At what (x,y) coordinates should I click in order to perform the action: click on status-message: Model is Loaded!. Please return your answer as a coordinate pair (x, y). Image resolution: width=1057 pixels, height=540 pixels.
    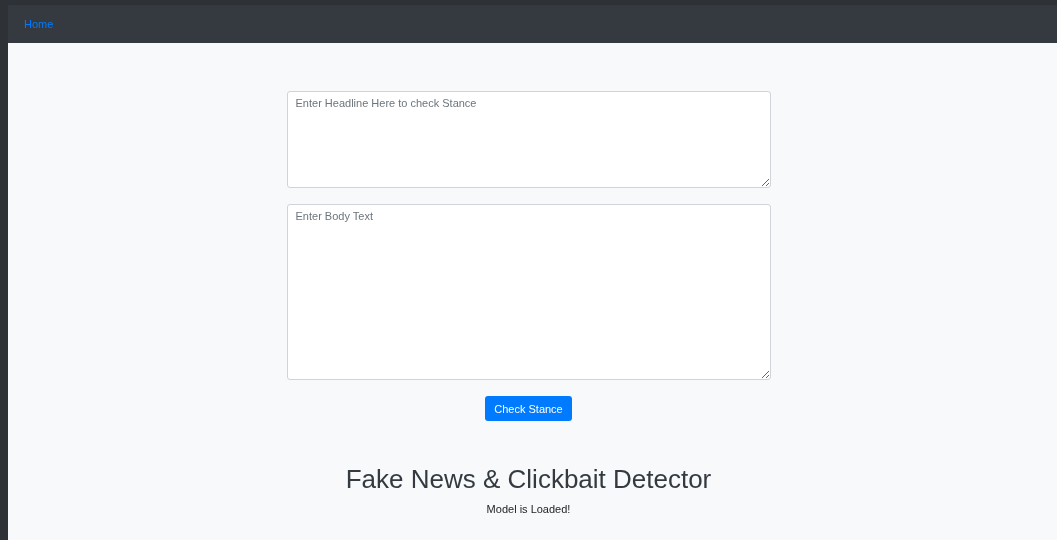
    Looking at the image, I should click on (528, 509).